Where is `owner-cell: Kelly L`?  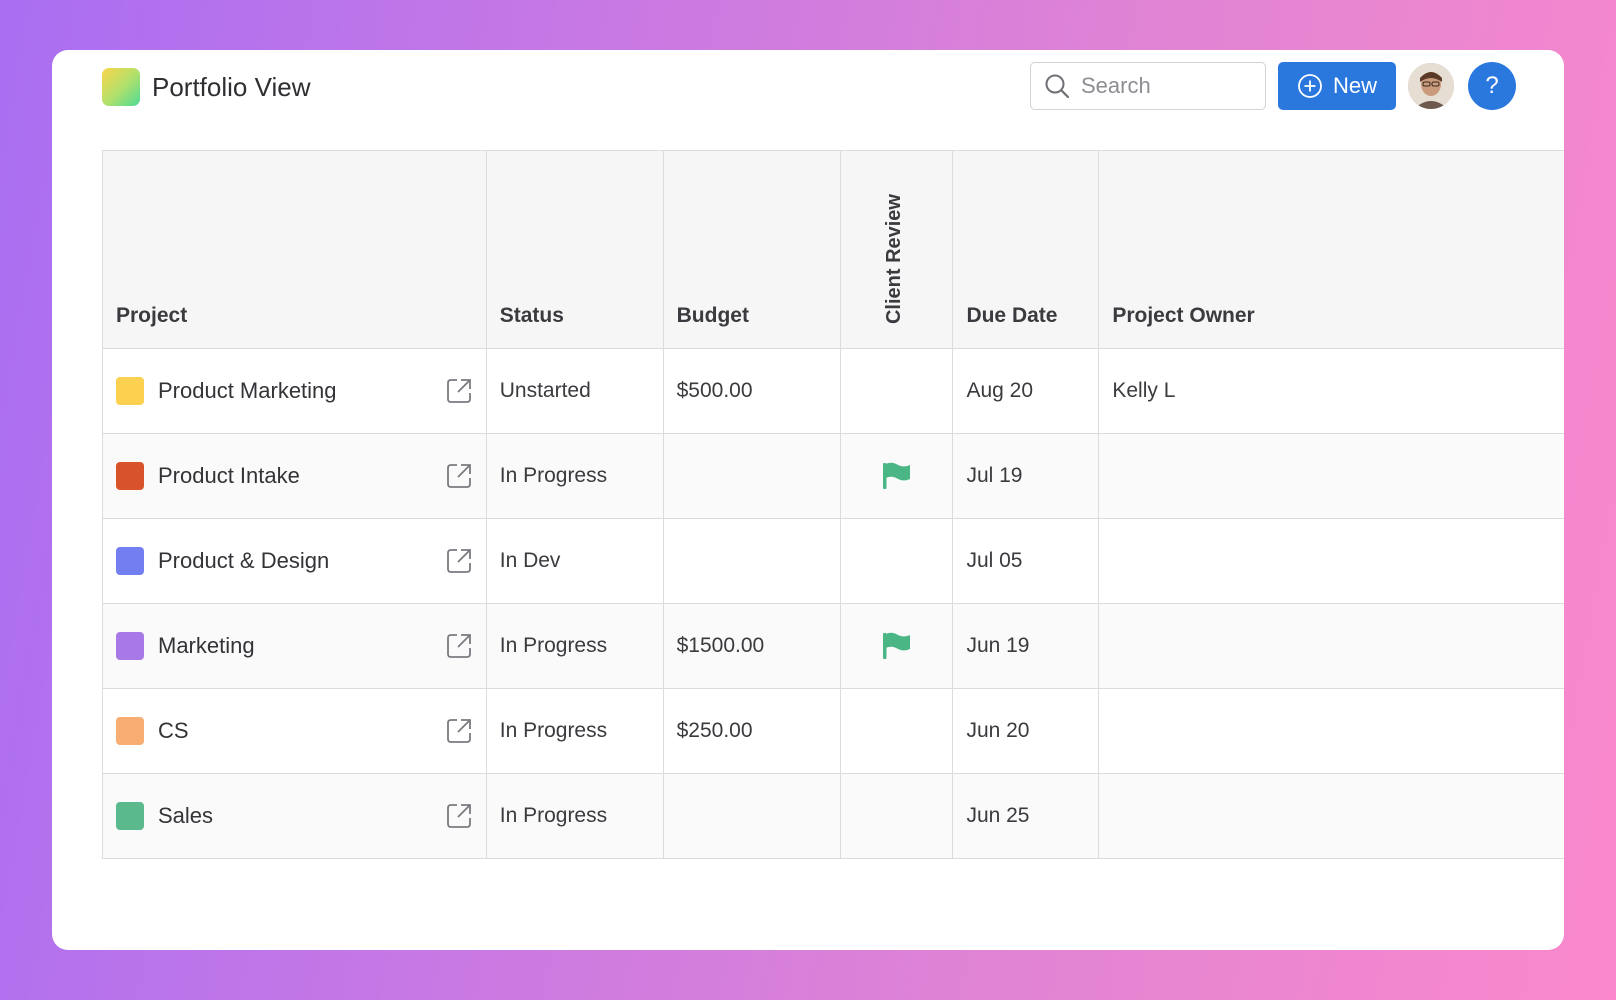 owner-cell: Kelly L is located at coordinates (1331, 391).